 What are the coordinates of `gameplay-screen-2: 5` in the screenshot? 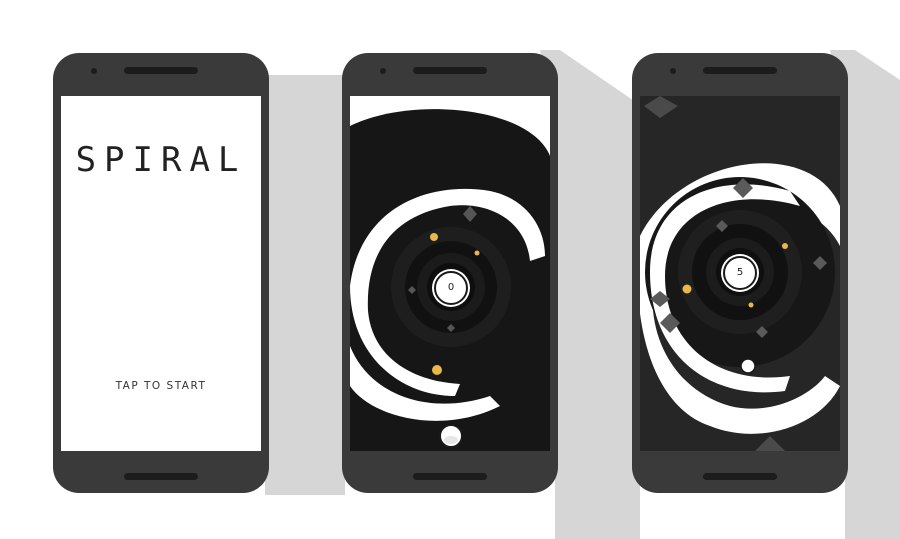 It's located at (740, 273).